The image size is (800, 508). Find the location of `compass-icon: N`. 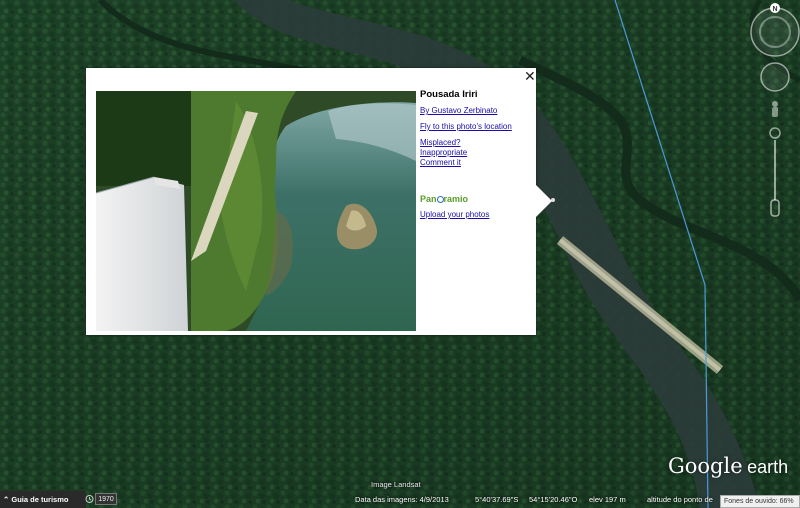

compass-icon: N is located at coordinates (775, 30).